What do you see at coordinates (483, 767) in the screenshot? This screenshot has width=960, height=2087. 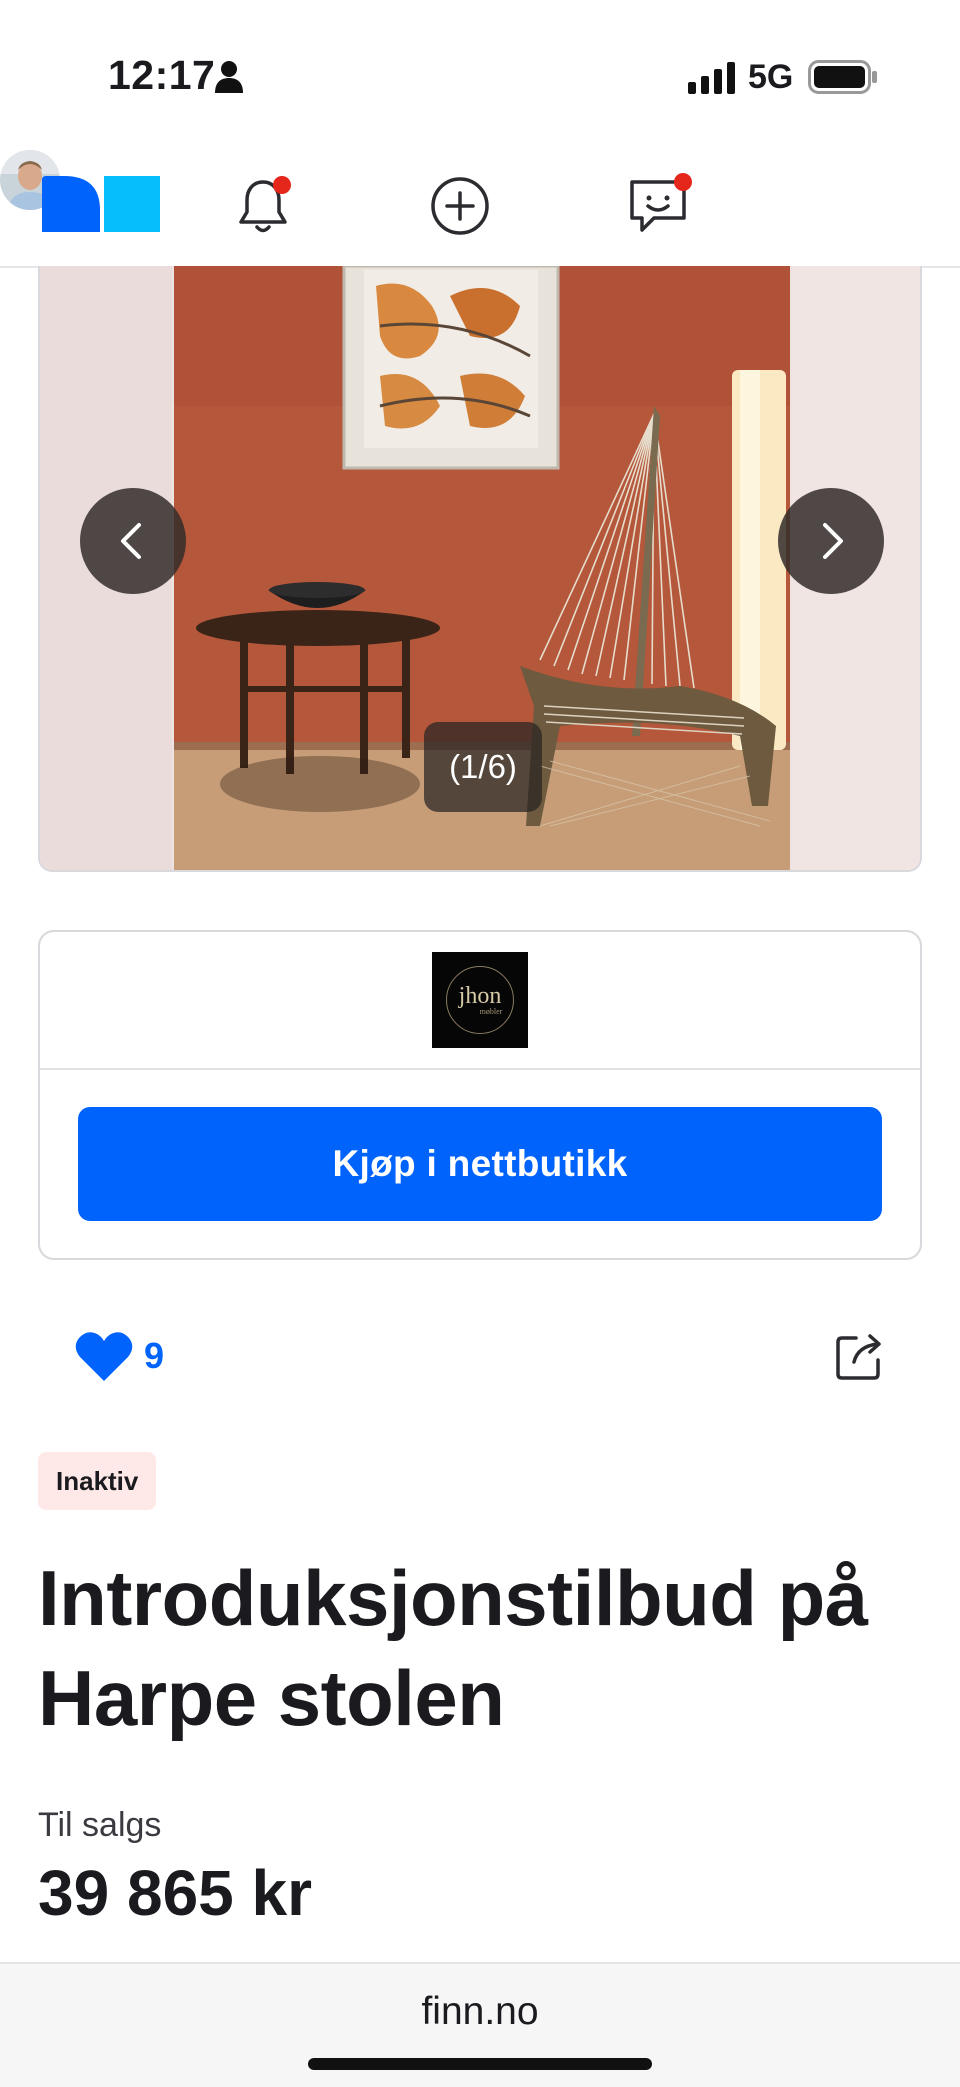 I see `image-counter: (1/6)` at bounding box center [483, 767].